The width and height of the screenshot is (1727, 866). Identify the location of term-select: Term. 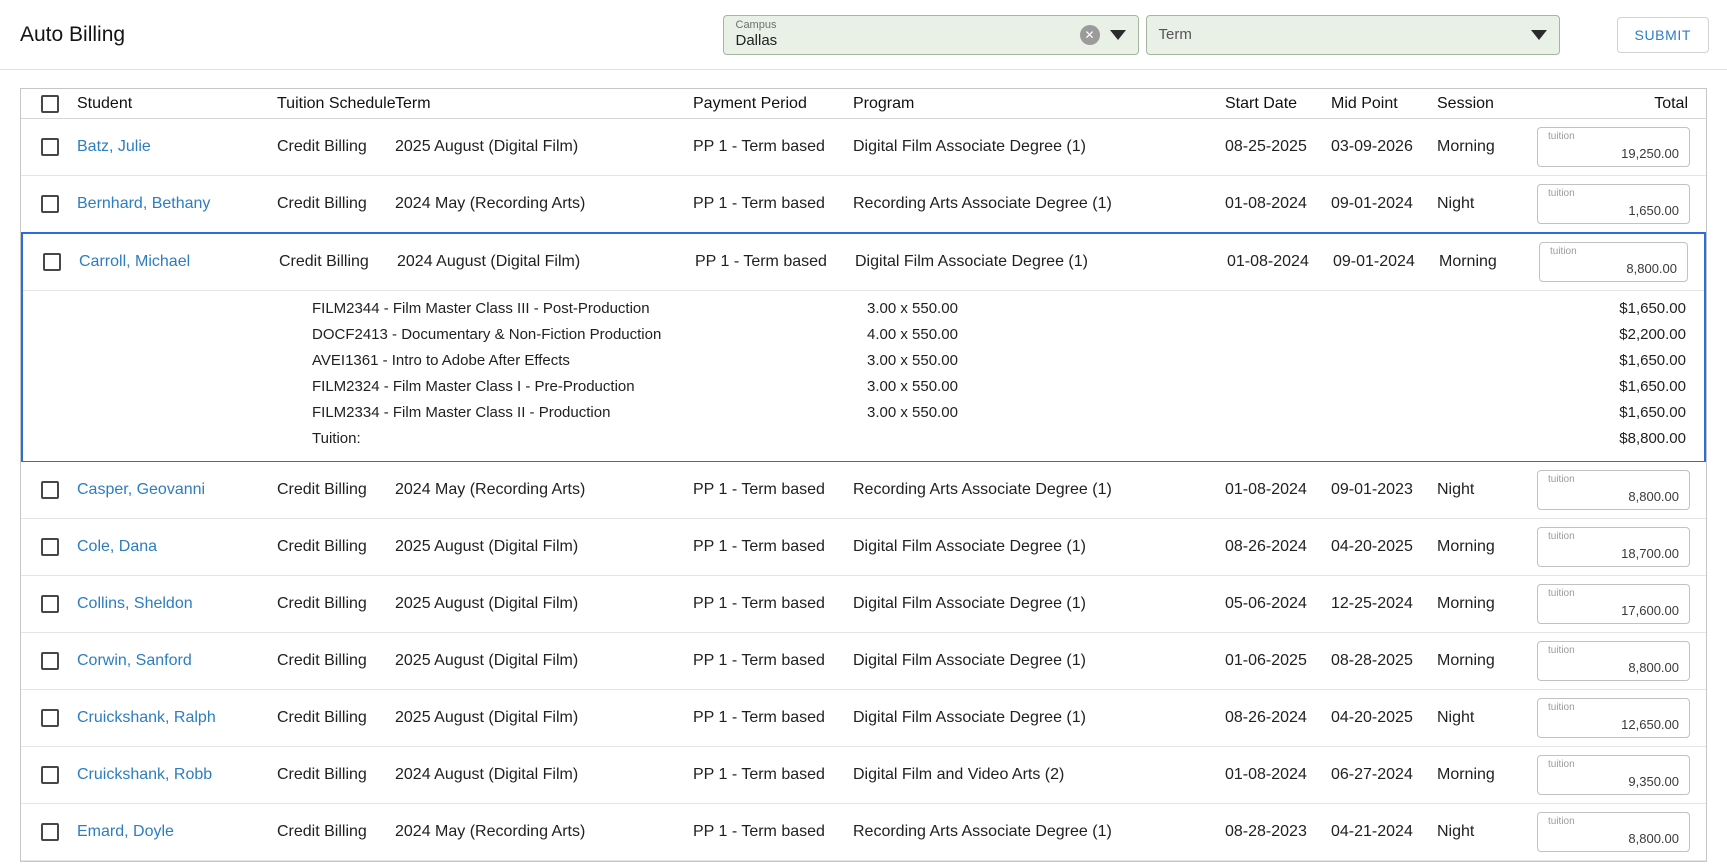
(1352, 34).